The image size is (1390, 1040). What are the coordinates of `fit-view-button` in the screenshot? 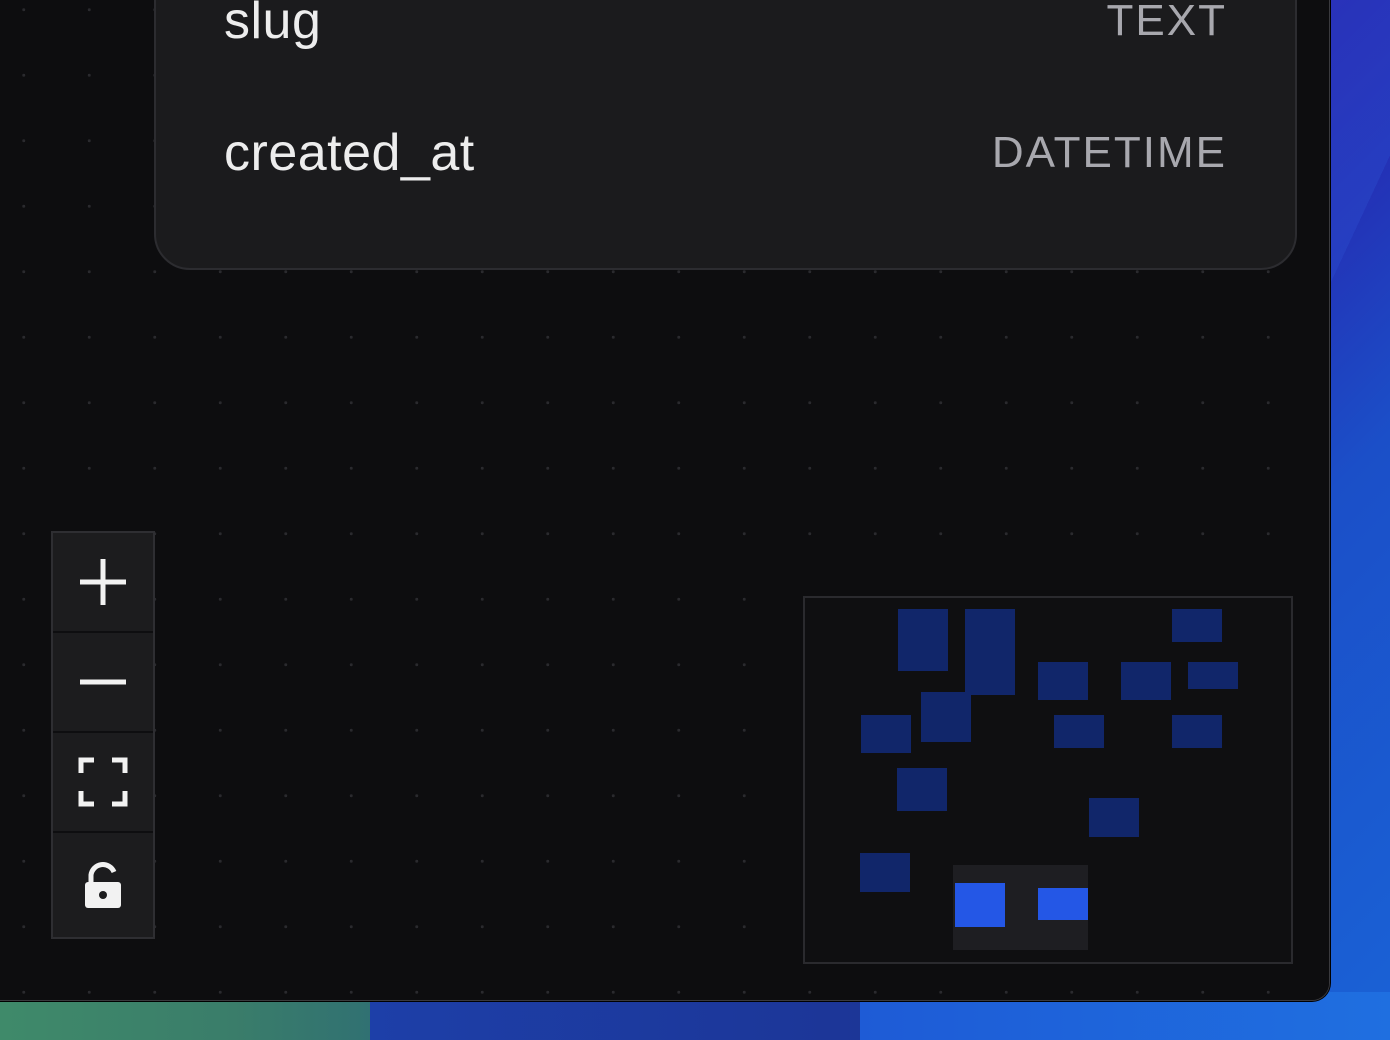 It's located at (103, 783).